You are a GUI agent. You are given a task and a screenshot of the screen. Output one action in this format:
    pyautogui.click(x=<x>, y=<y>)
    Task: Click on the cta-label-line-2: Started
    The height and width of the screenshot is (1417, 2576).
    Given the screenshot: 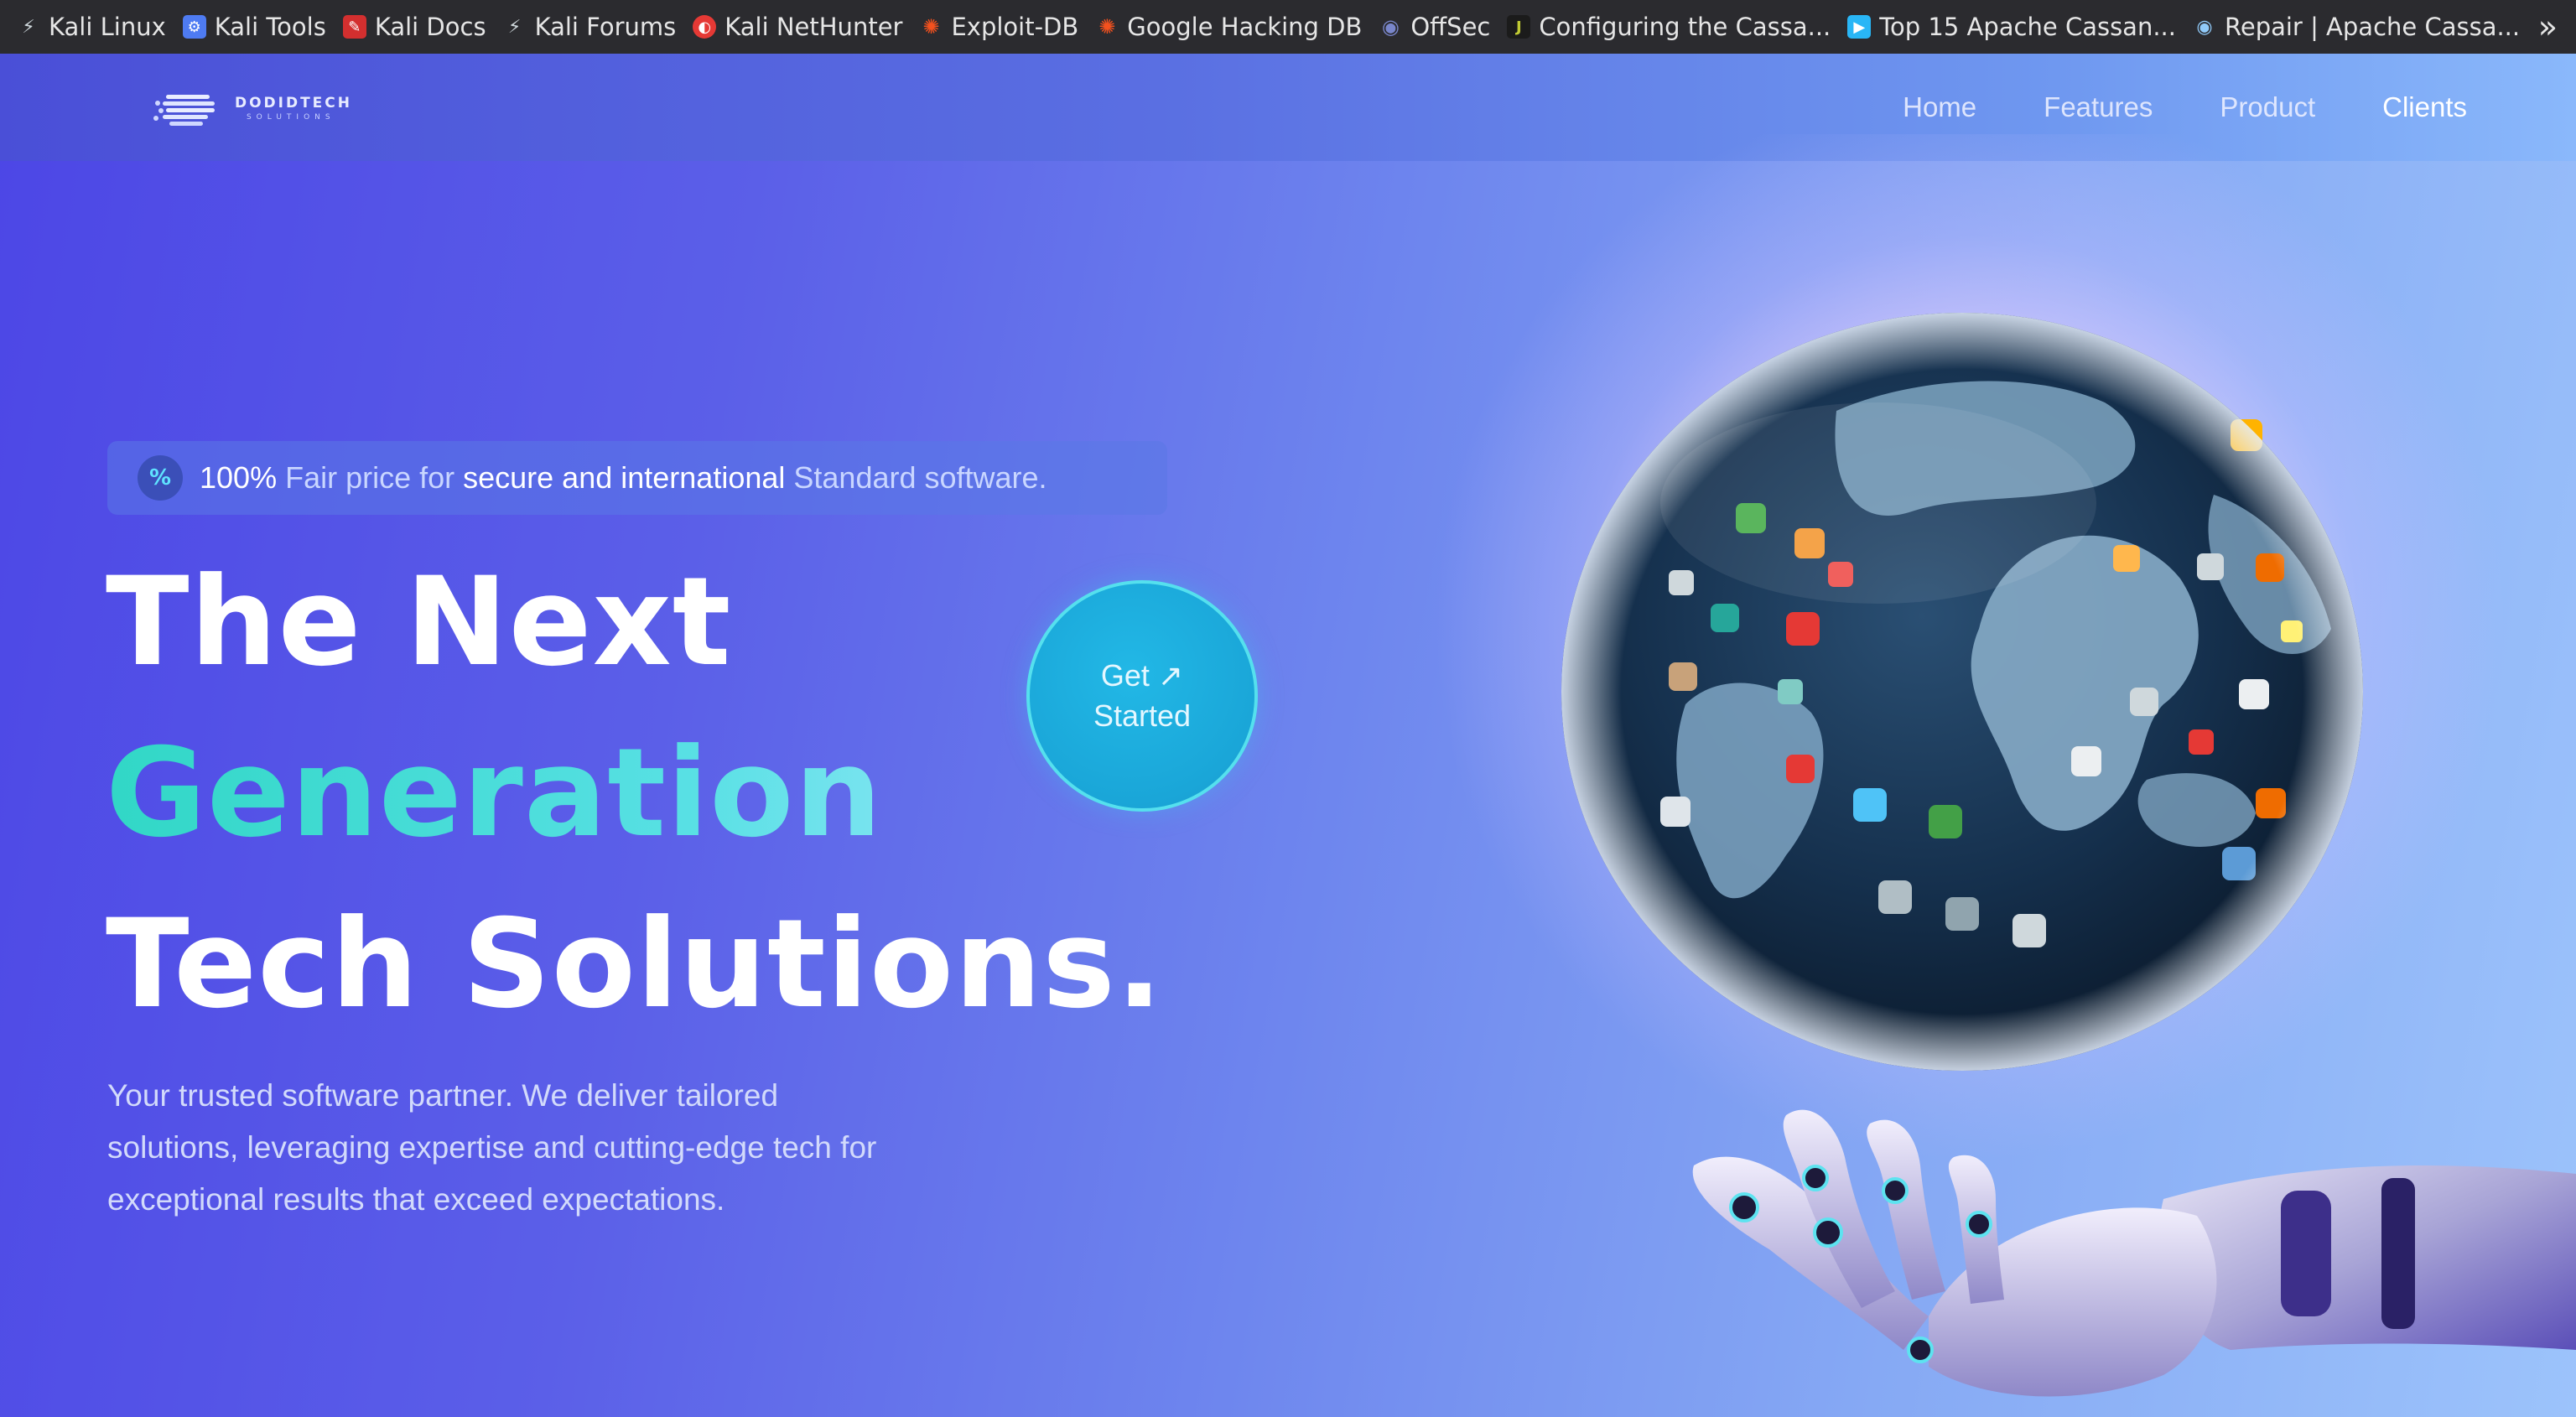 What is the action you would take?
    pyautogui.click(x=1142, y=715)
    